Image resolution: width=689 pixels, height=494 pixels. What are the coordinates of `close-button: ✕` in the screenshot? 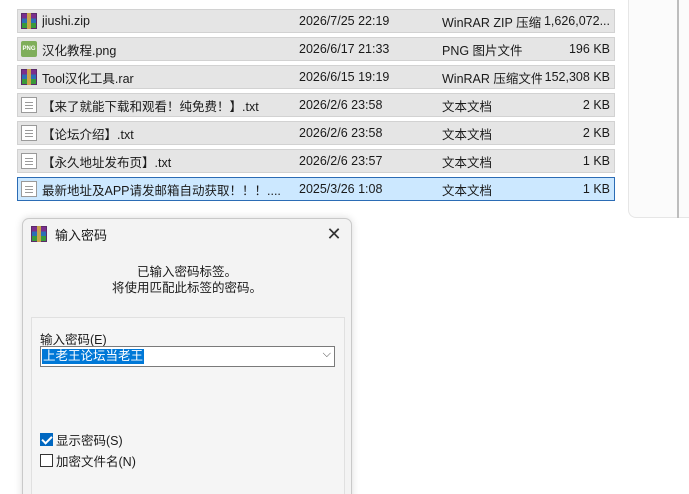 It's located at (334, 234).